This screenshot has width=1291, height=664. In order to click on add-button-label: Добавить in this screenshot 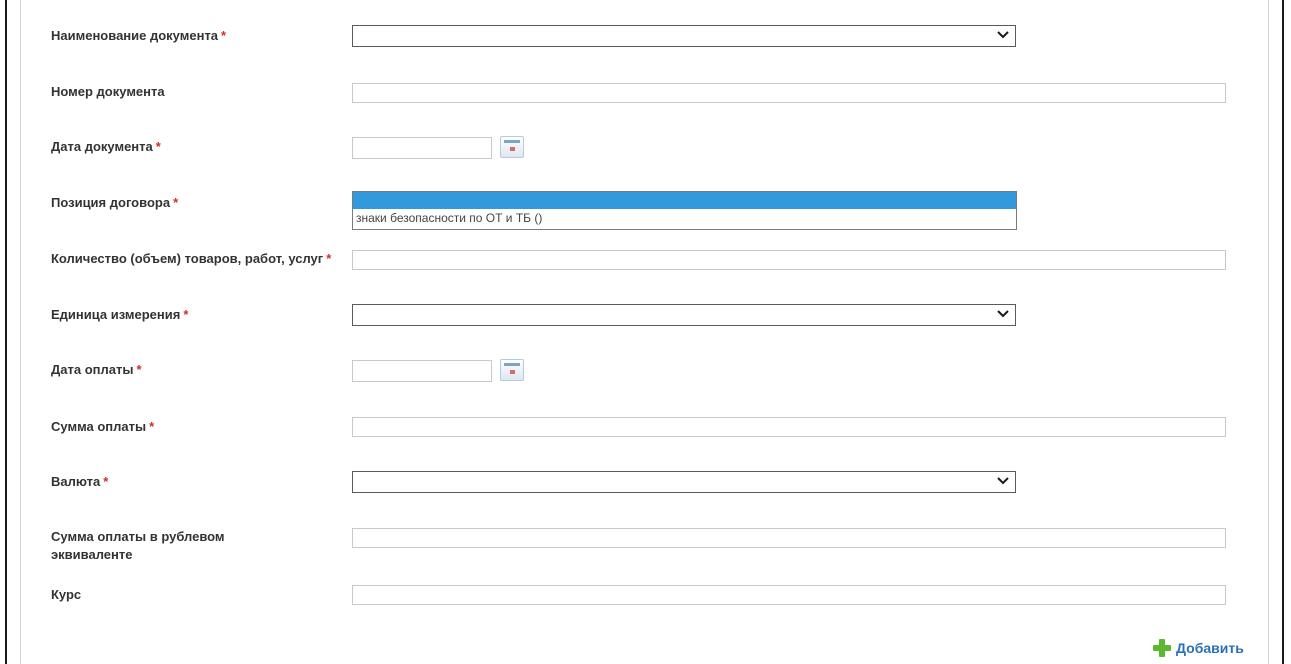, I will do `click(1210, 648)`.